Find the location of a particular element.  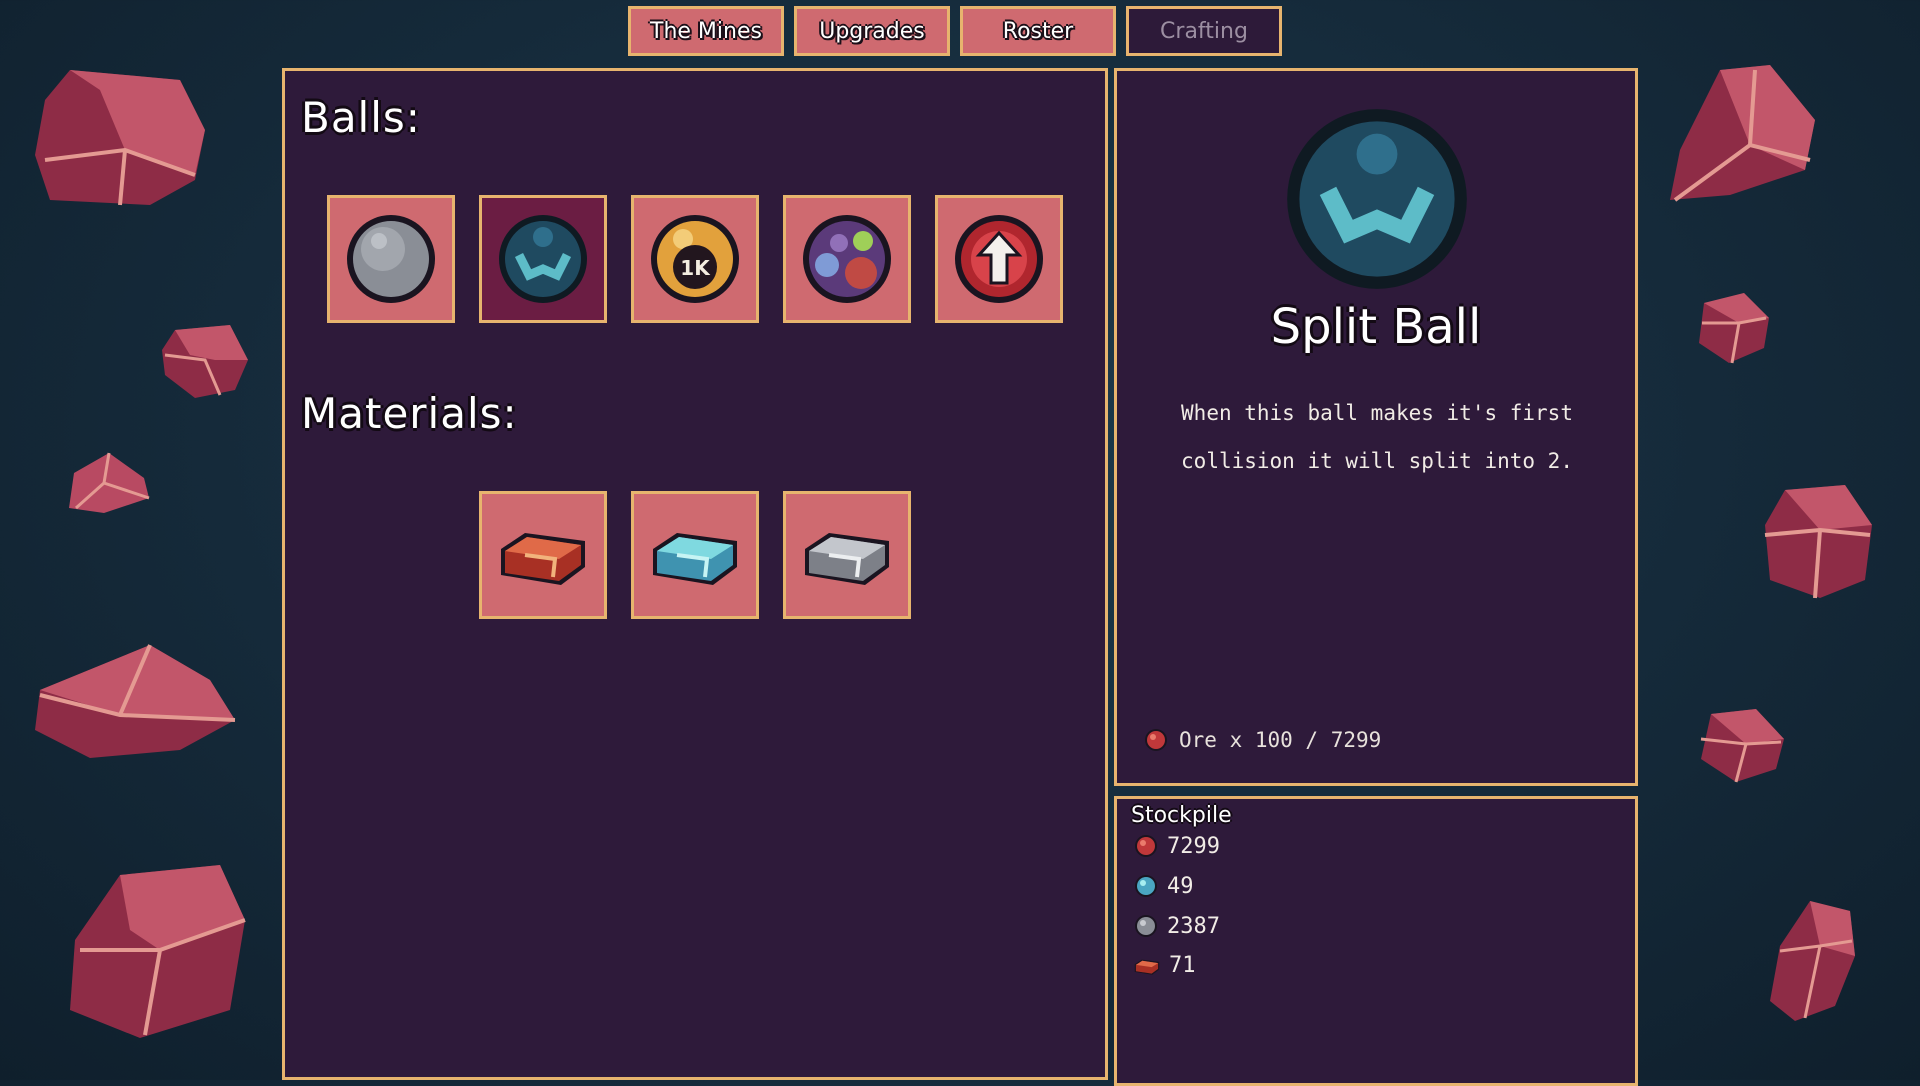

1k-ball-icon: 1K is located at coordinates (695, 259).